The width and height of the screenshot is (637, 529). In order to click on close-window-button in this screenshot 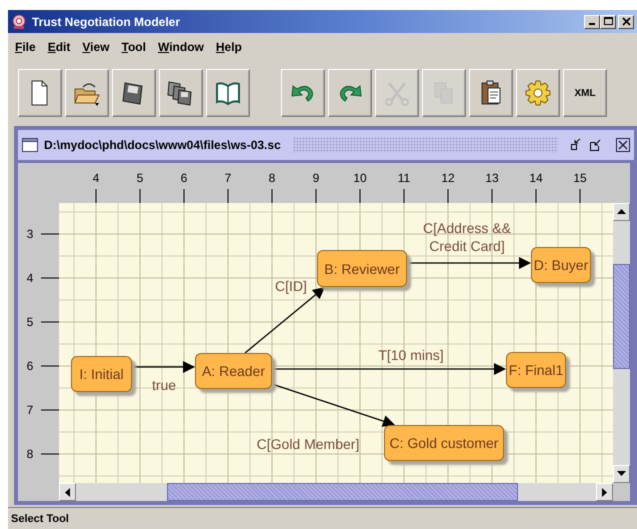, I will do `click(623, 145)`.